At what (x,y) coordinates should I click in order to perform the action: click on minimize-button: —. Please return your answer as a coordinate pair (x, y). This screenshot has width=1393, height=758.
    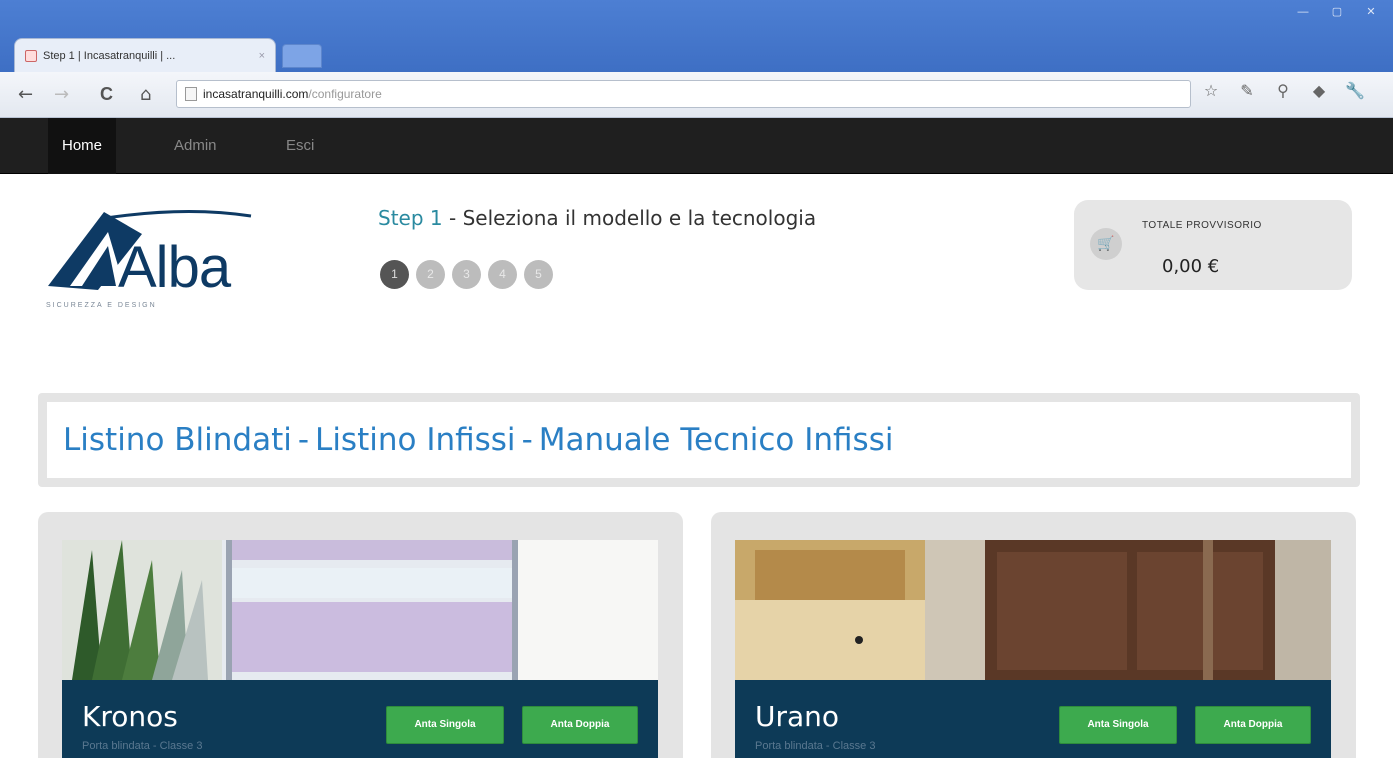
    Looking at the image, I should click on (1303, 12).